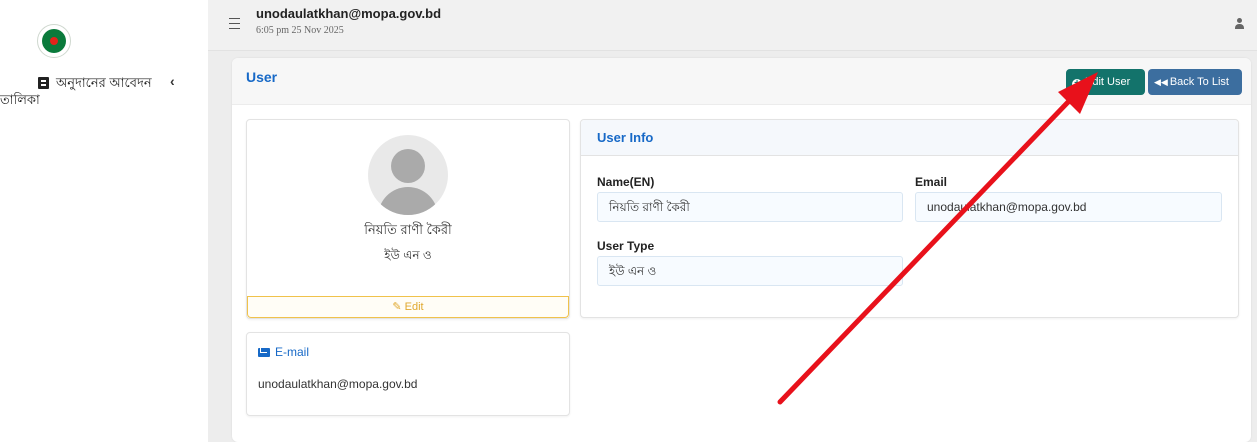  Describe the element at coordinates (1199, 82) in the screenshot. I see `back-to-list-label: Back To List` at that location.